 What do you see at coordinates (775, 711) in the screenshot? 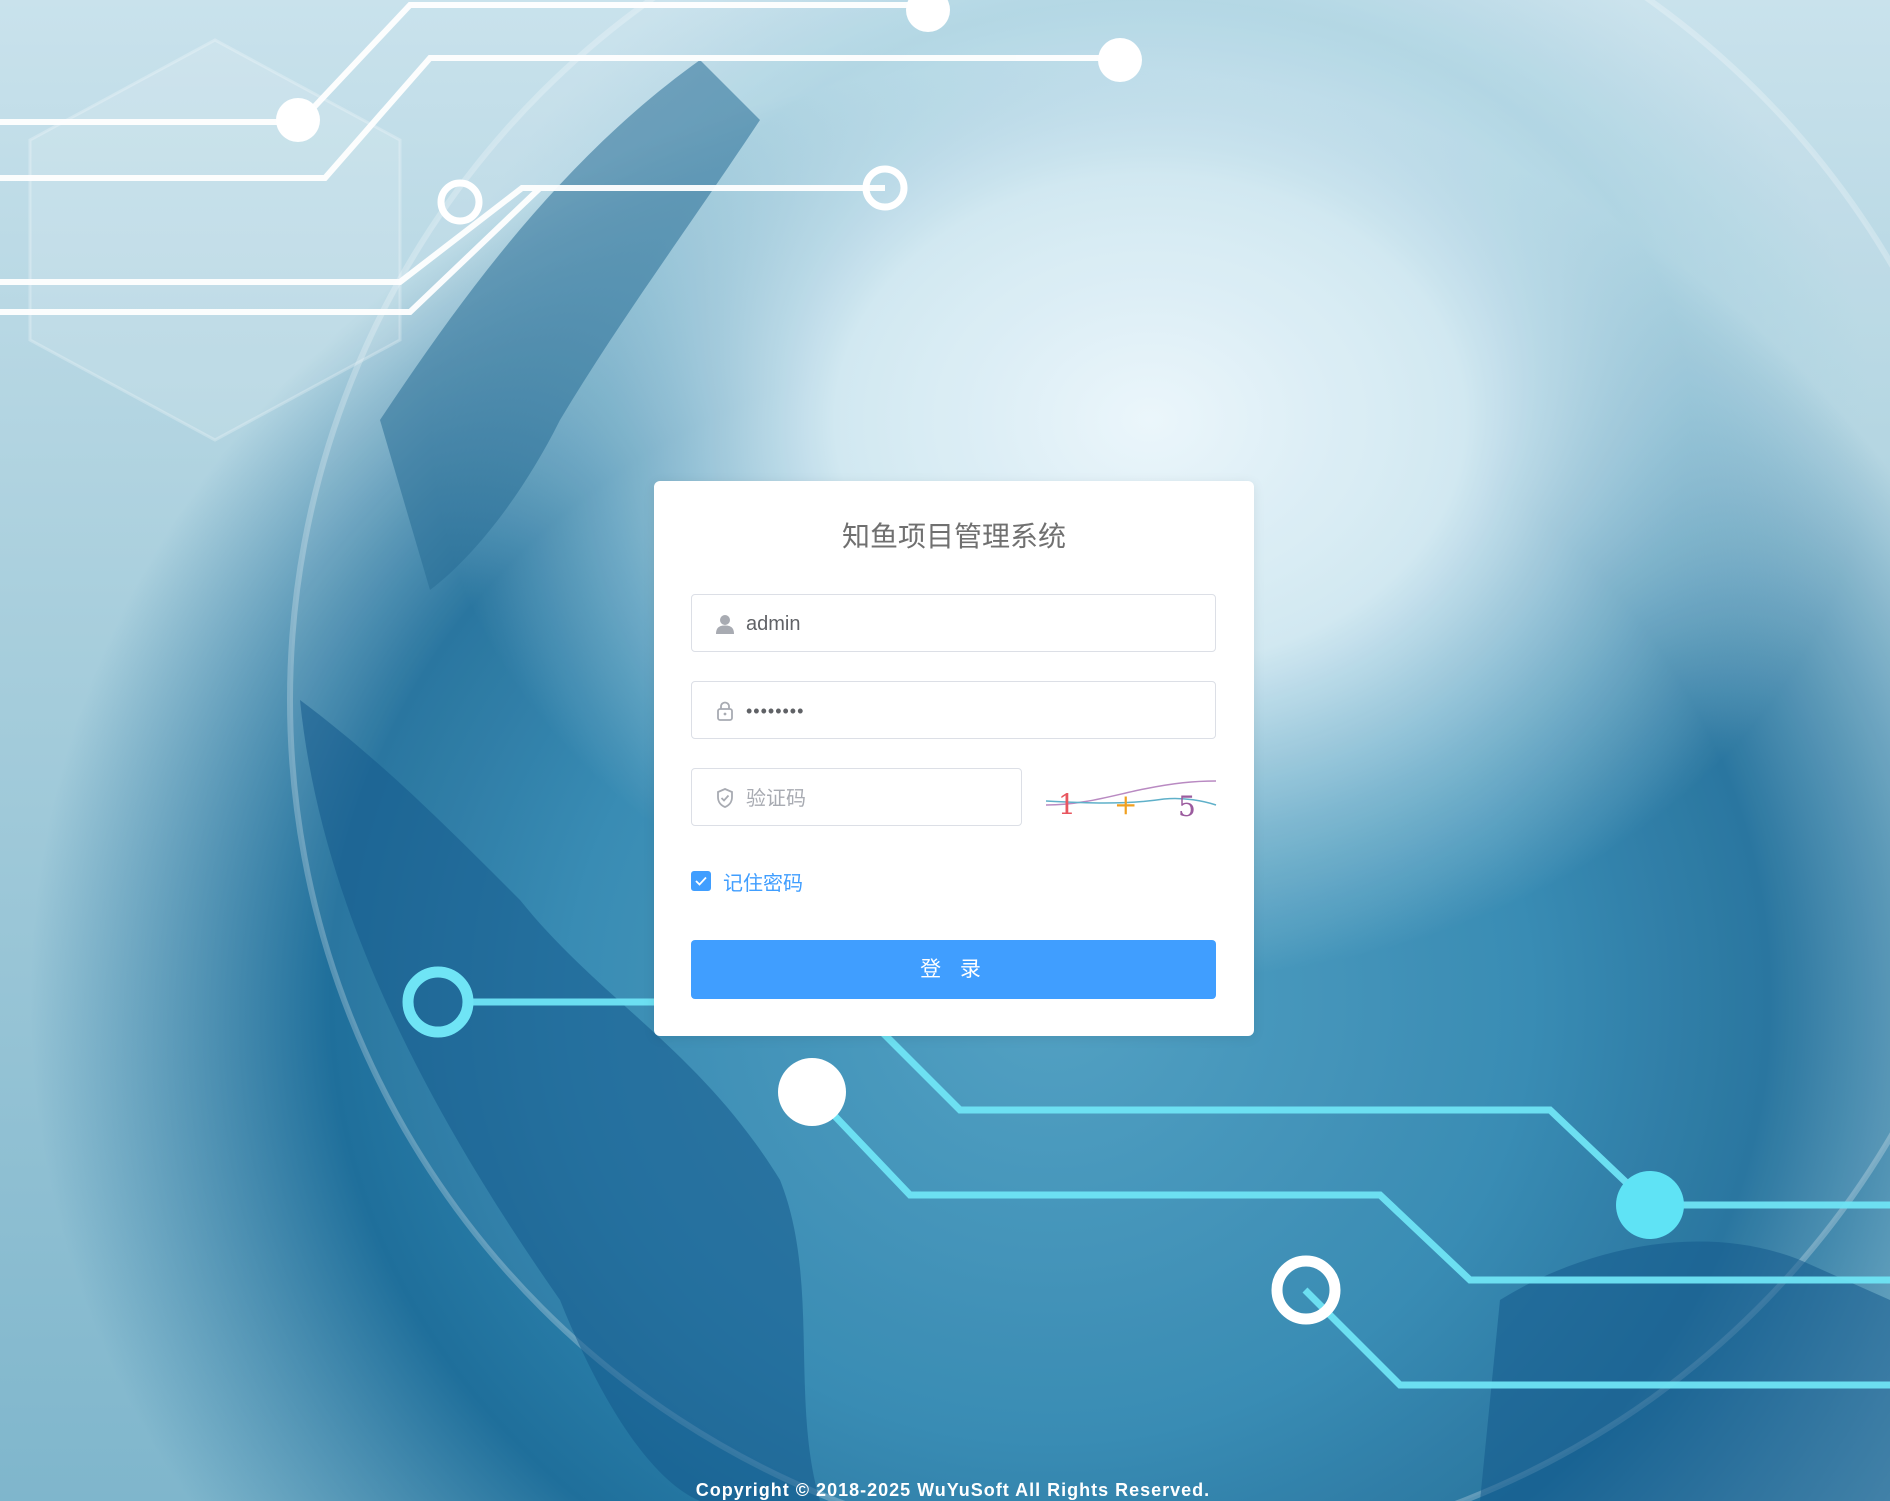
I see `password-value: ••••••••` at bounding box center [775, 711].